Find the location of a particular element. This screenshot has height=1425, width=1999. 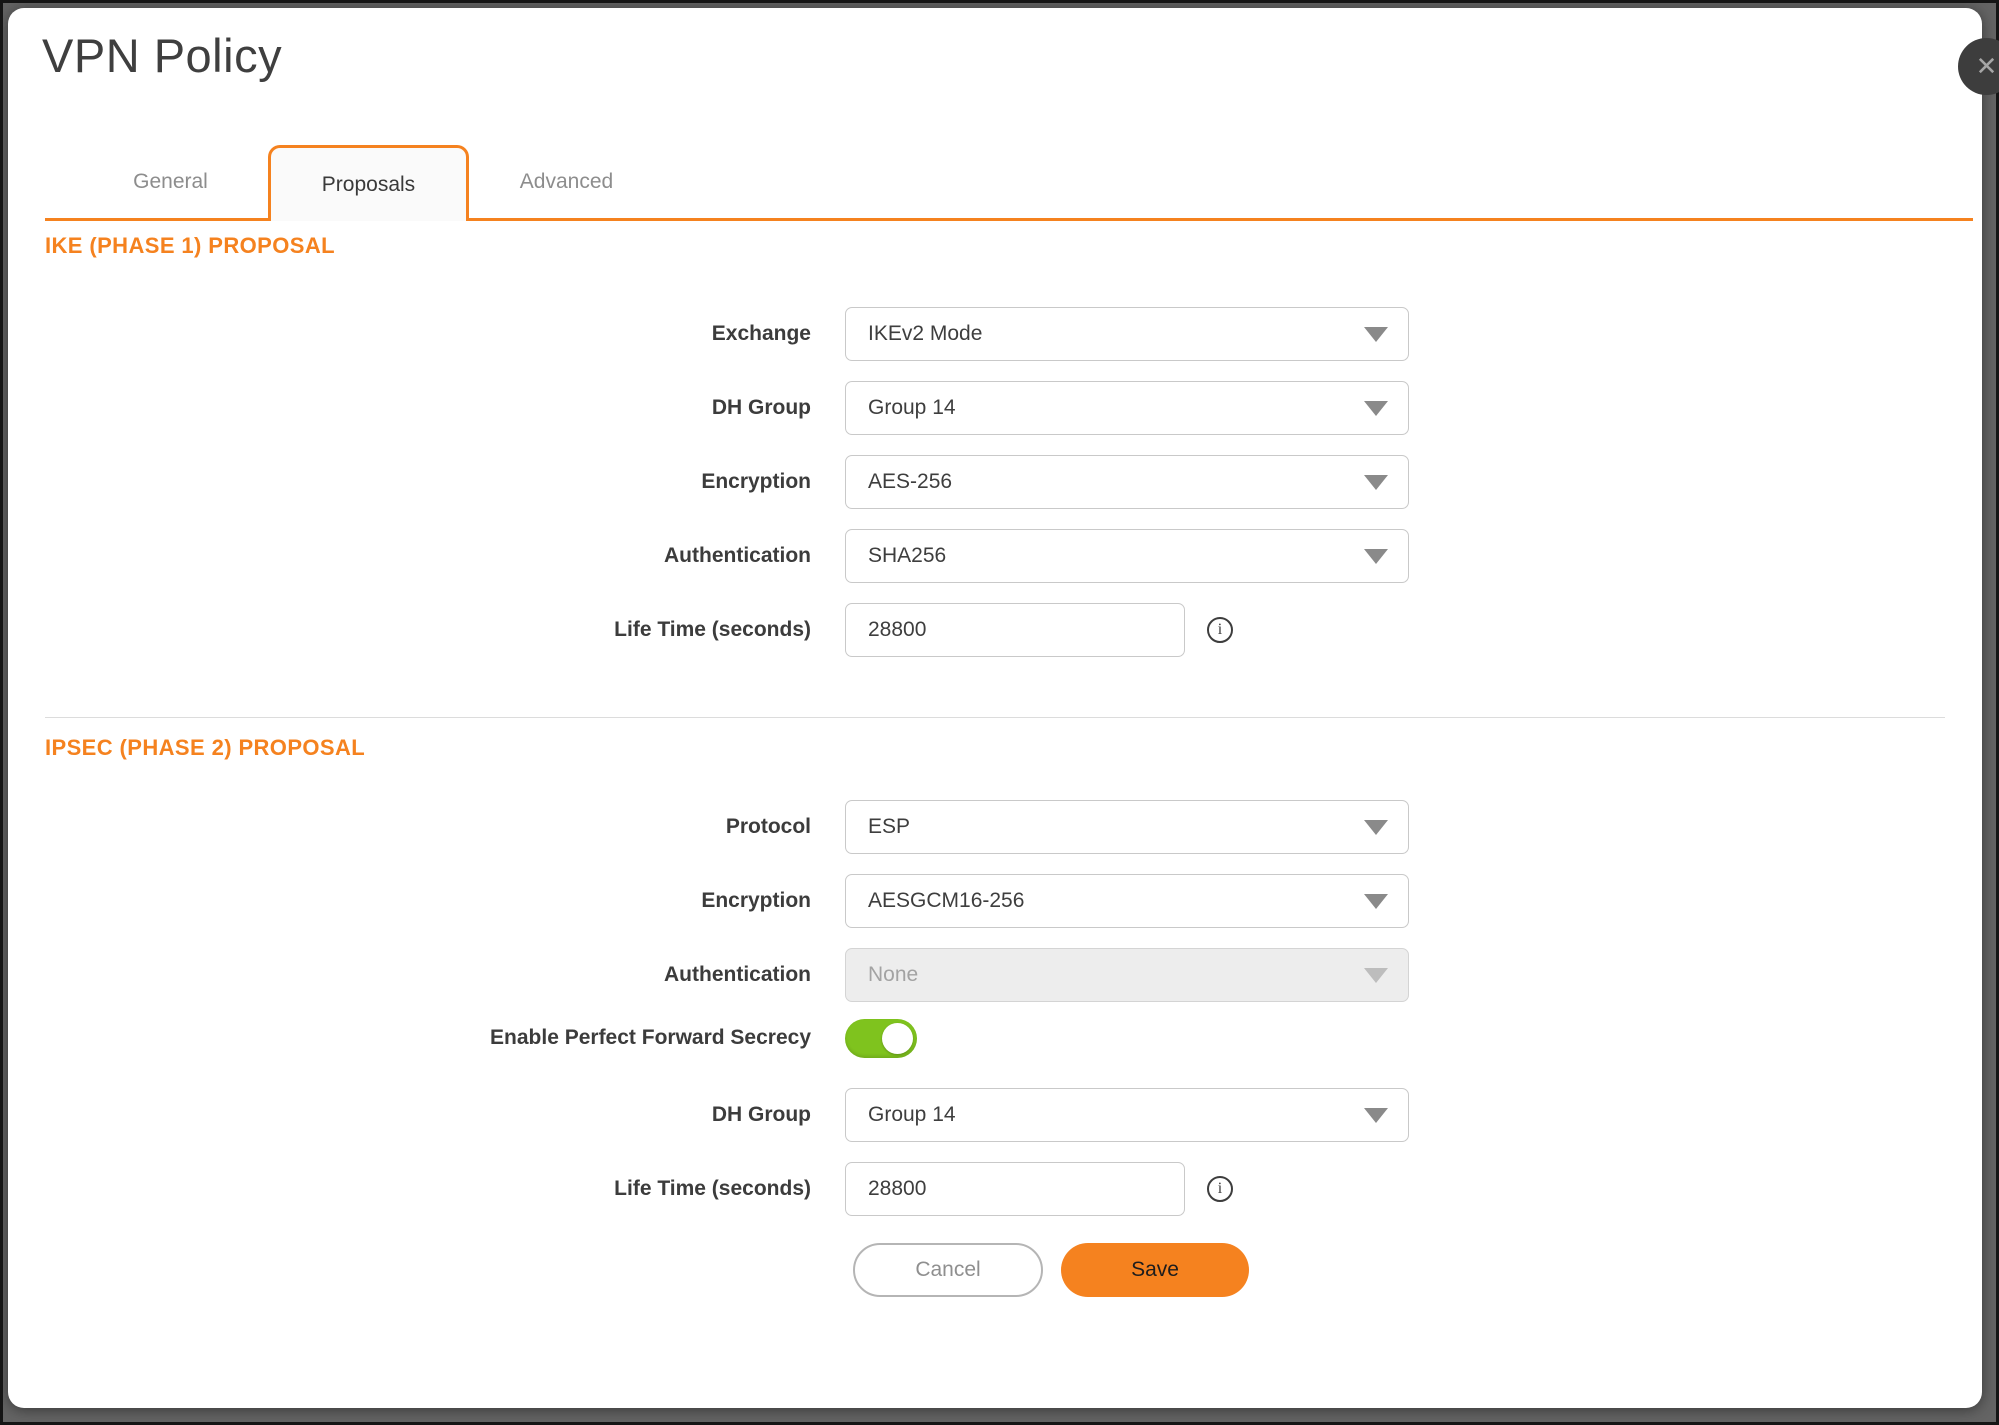

p2-encryption-row: Encryption AESGCM16-256 is located at coordinates (727, 901).